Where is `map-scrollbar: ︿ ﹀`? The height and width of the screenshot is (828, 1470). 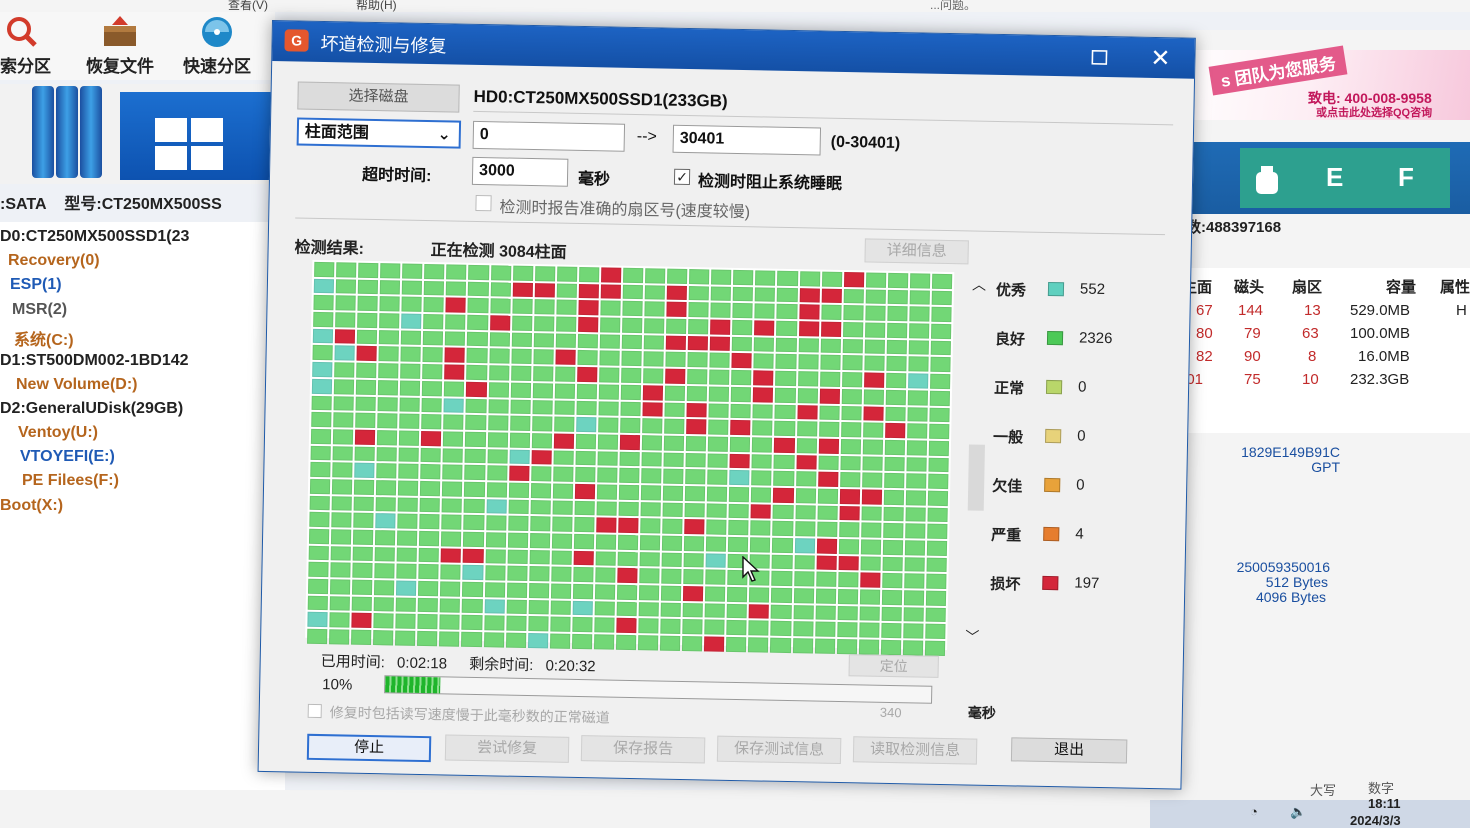
map-scrollbar: ︿ ﹀ is located at coordinates (975, 462).